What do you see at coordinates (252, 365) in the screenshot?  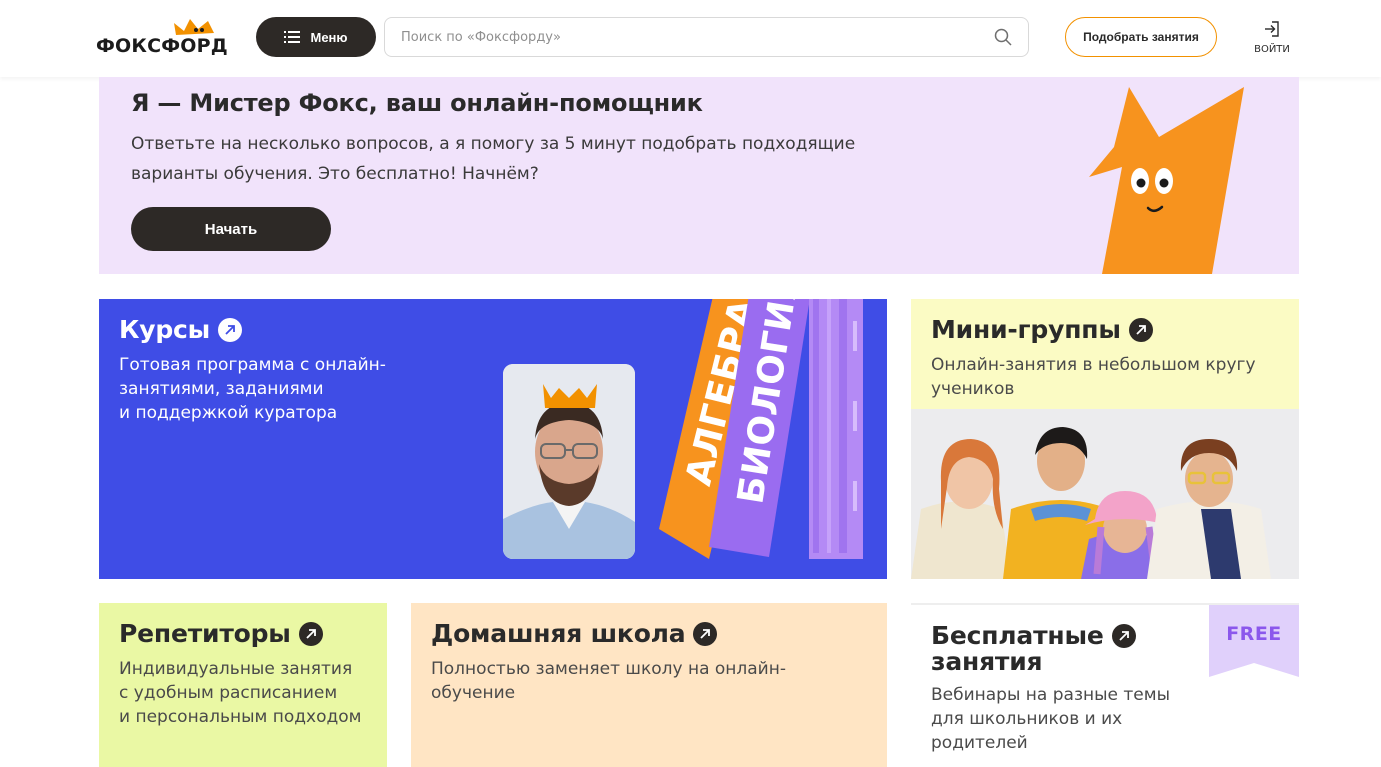 I see `card-text-line: Готовая программа с онлайн-` at bounding box center [252, 365].